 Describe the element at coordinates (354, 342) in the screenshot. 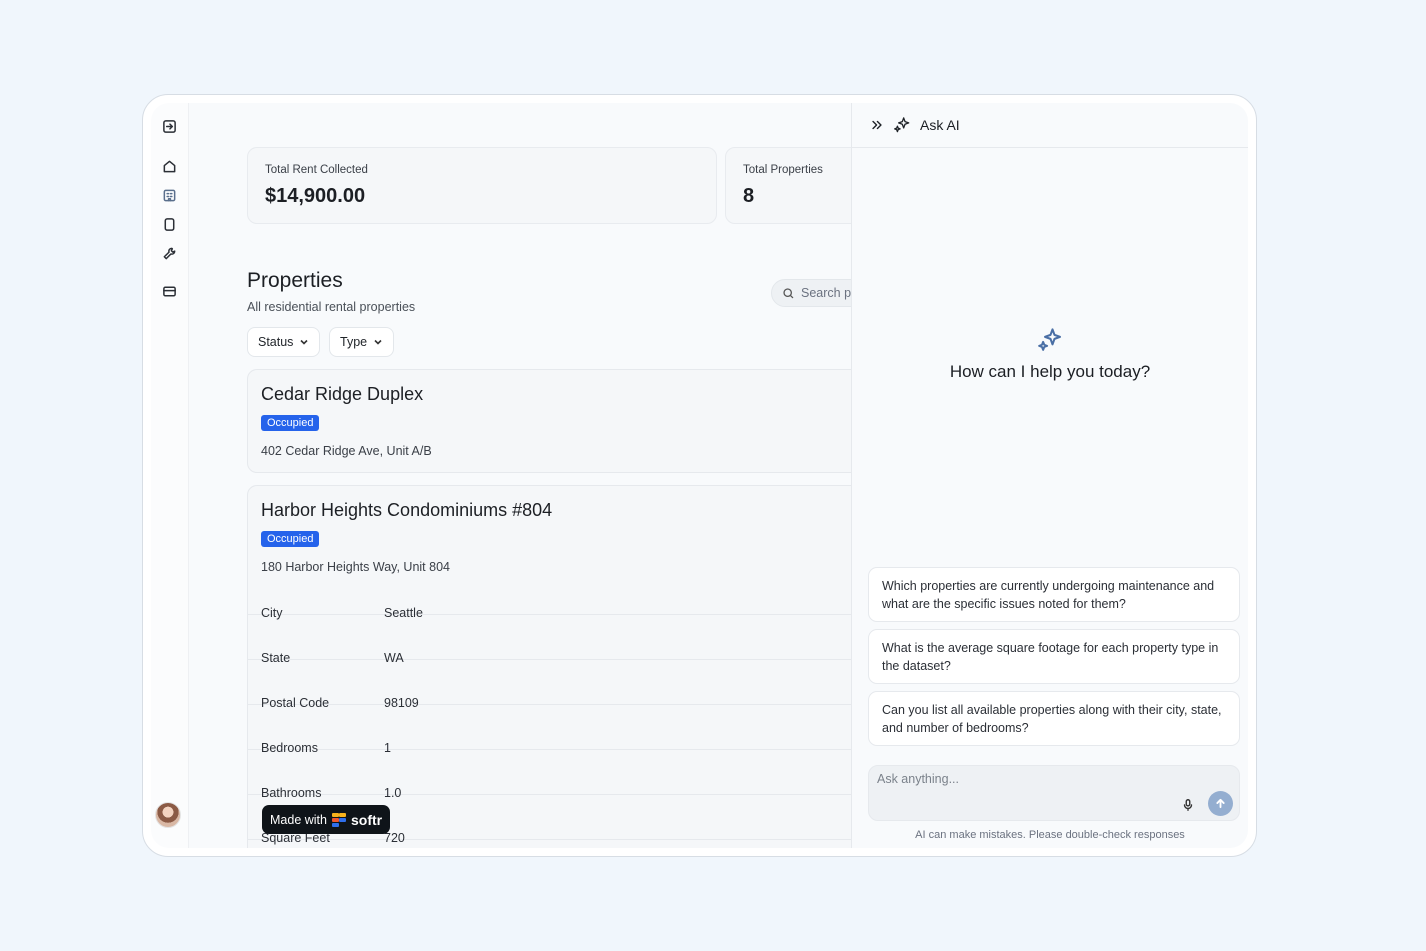

I see `filter-label: Type` at that location.